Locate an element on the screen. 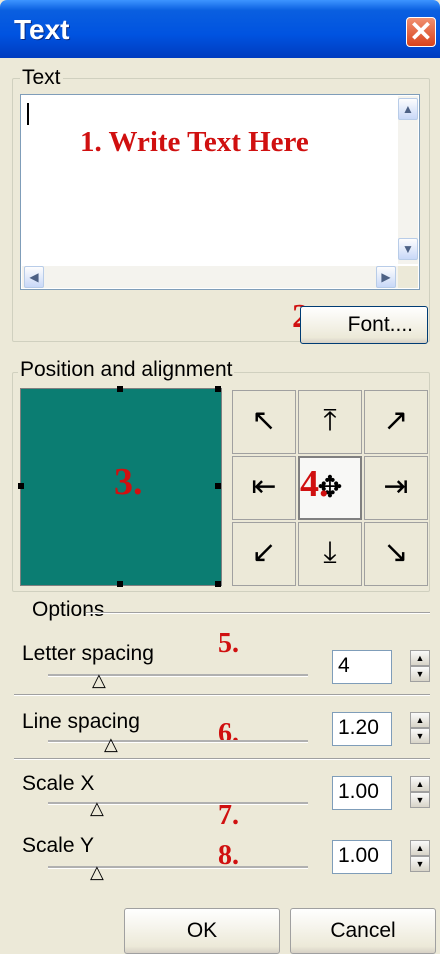 This screenshot has height=954, width=440. letter-spacing-value: 4 is located at coordinates (344, 665).